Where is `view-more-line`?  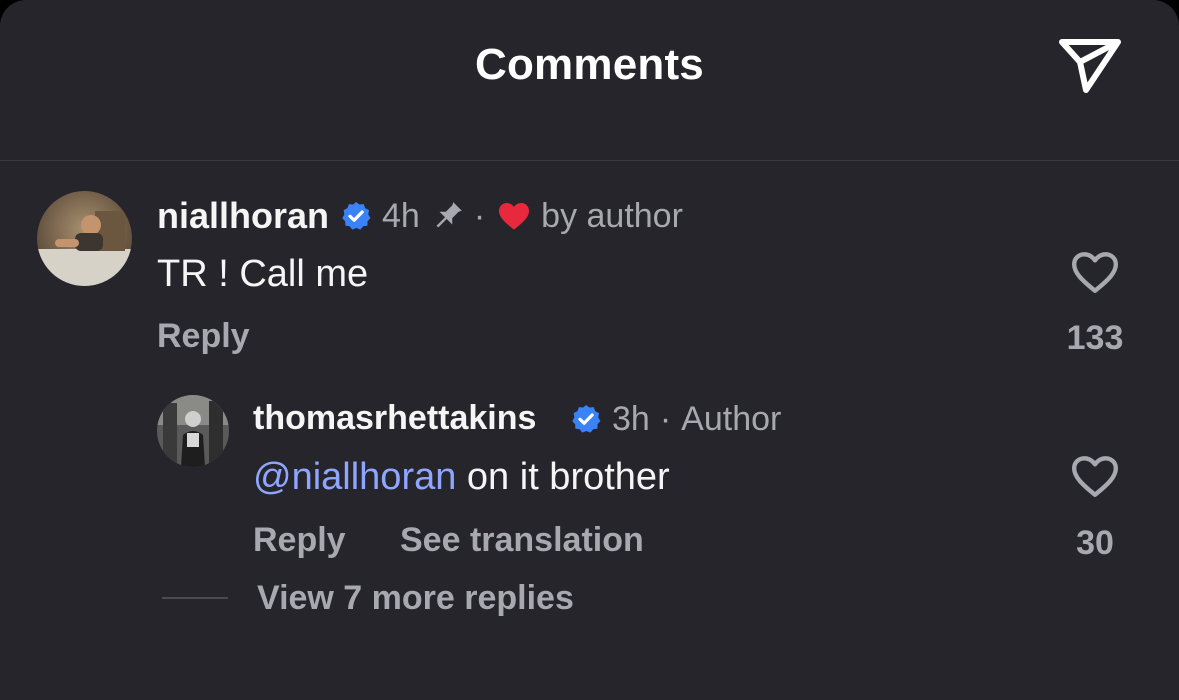 view-more-line is located at coordinates (195, 598).